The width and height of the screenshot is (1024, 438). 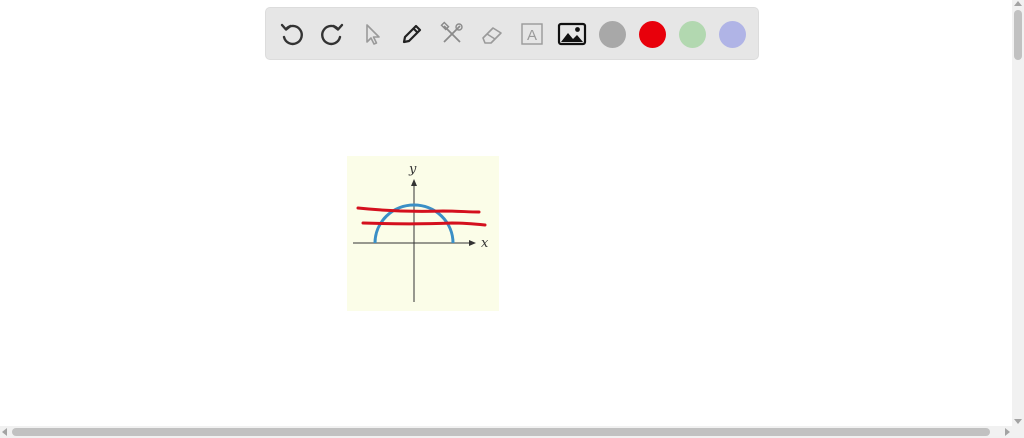 What do you see at coordinates (501, 432) in the screenshot?
I see `horizontal-scroll-thumb` at bounding box center [501, 432].